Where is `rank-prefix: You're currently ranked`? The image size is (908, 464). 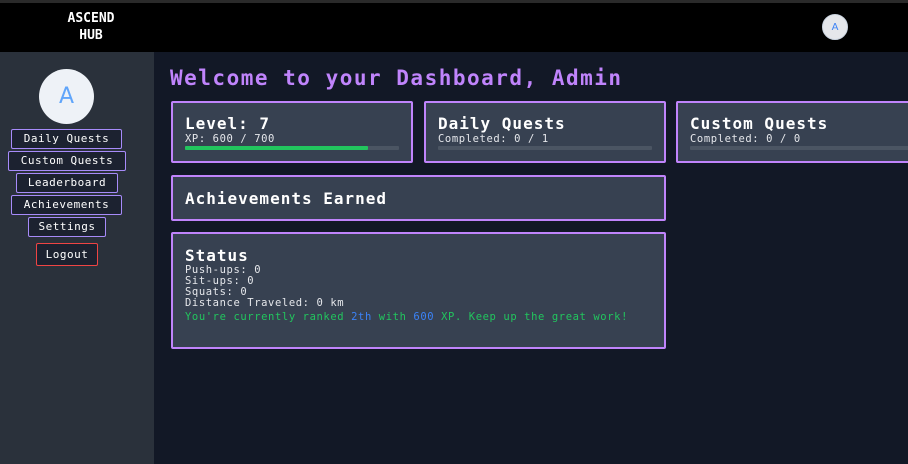 rank-prefix: You're currently ranked is located at coordinates (268, 317).